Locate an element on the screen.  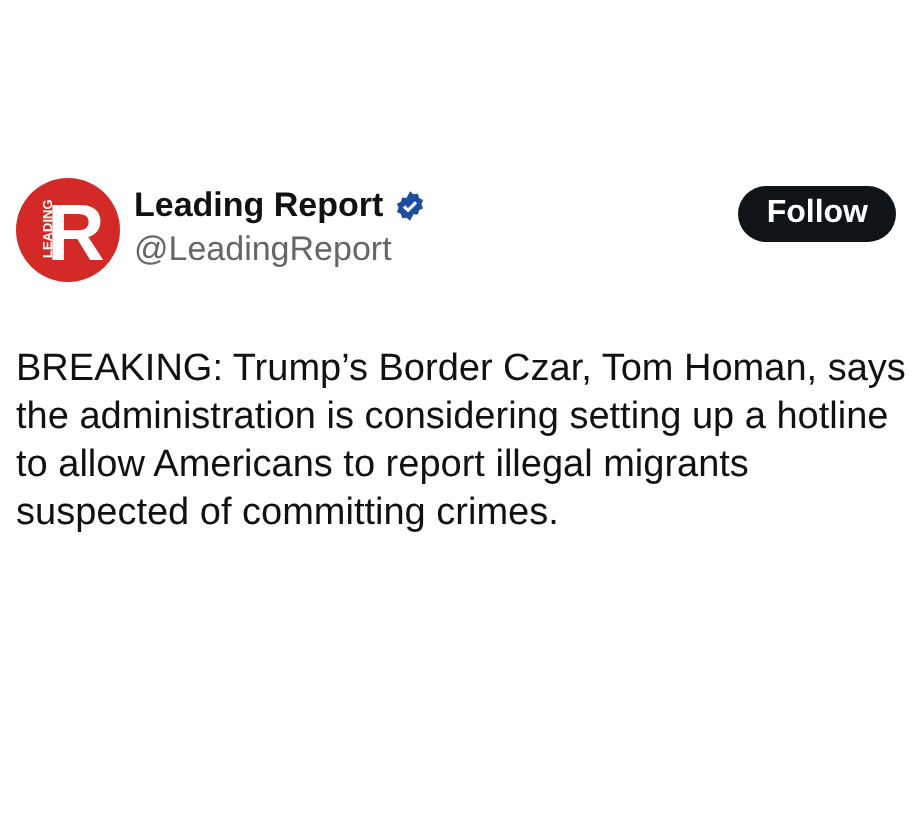
author-name: Leading Report is located at coordinates (259, 206).